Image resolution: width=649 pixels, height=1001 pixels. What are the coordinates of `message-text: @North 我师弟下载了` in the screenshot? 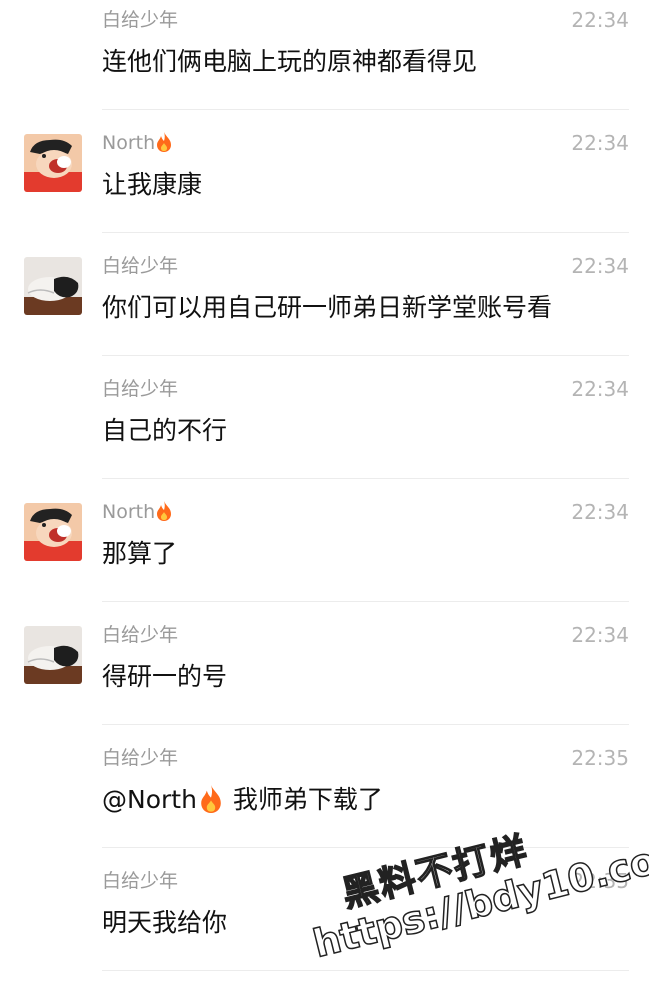 It's located at (242, 800).